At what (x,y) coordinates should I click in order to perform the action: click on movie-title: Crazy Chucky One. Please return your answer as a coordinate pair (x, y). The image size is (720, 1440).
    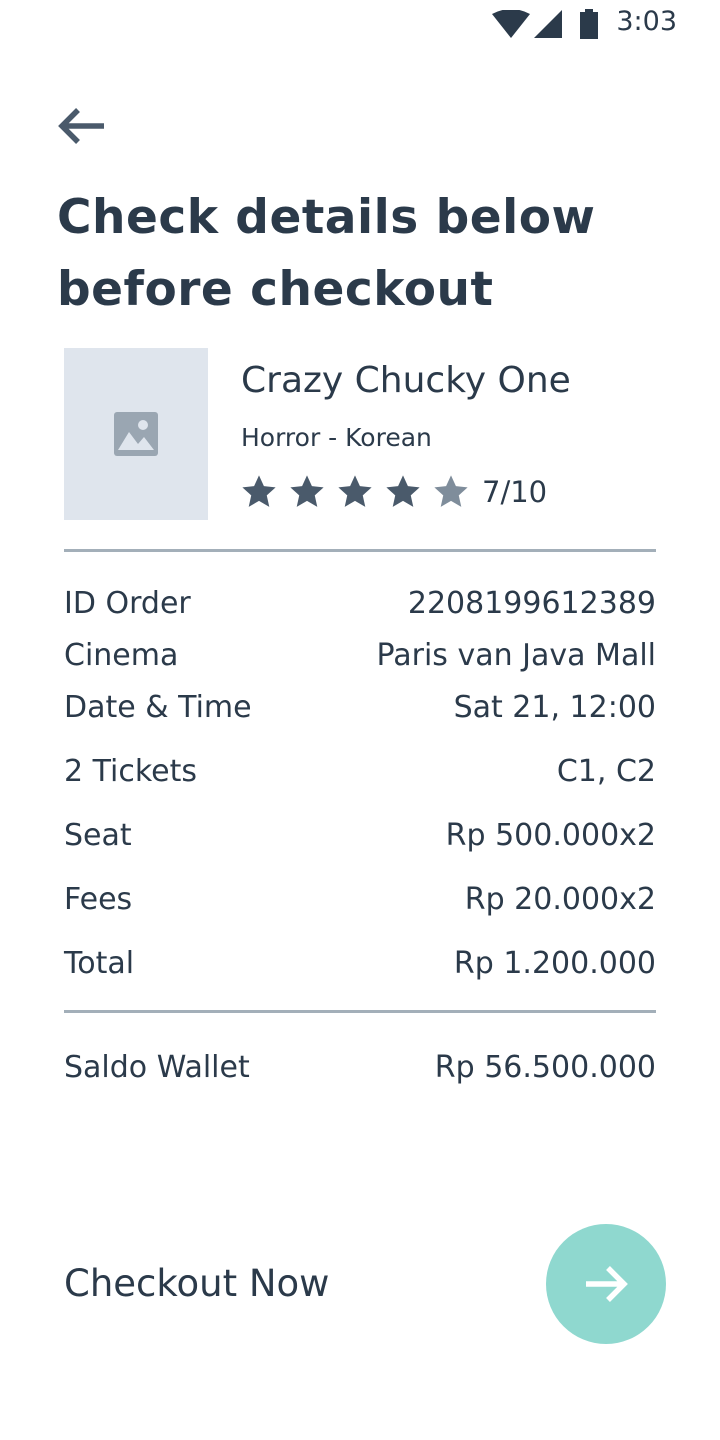
    Looking at the image, I should click on (406, 380).